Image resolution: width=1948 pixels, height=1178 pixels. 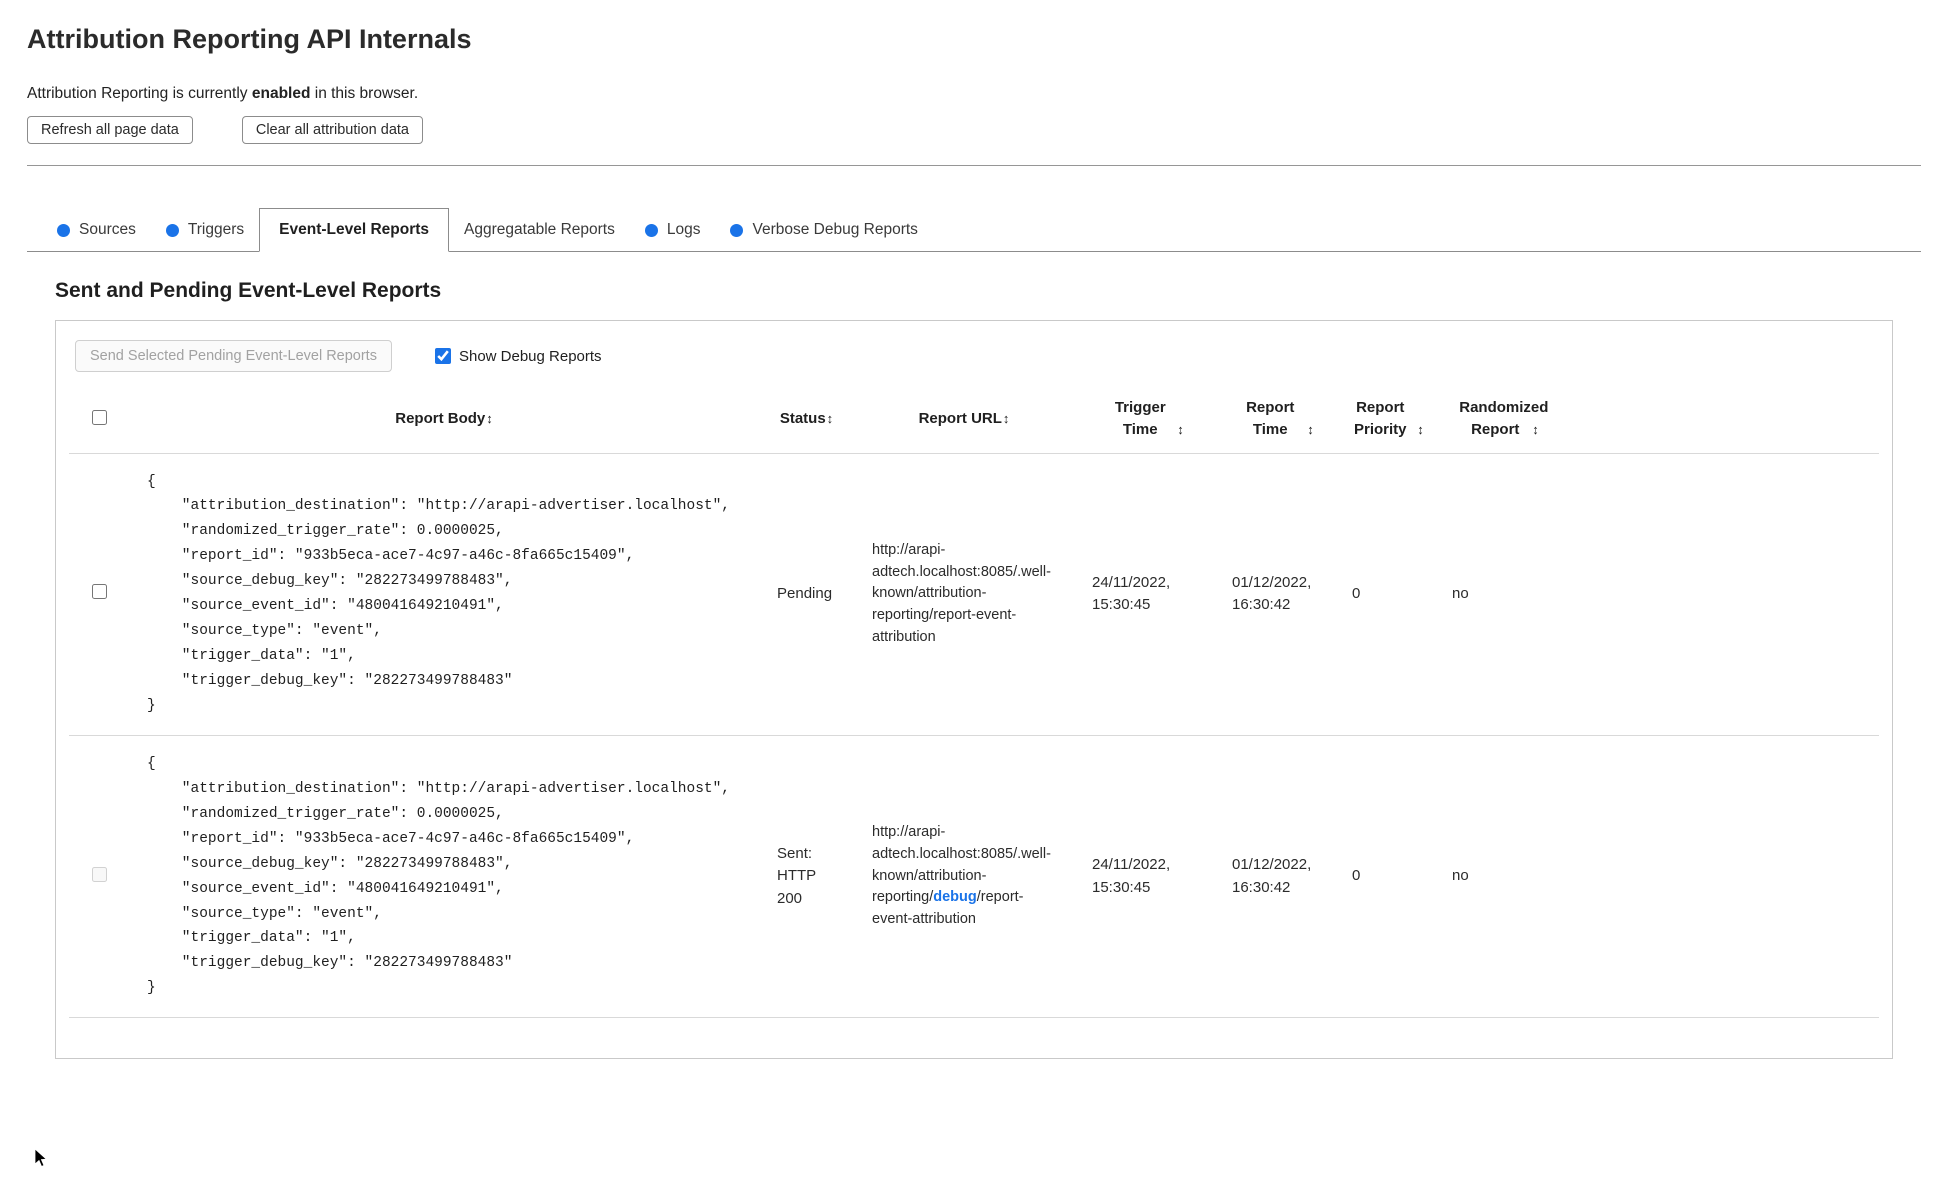 I want to click on tab-label: Triggers, so click(x=216, y=229).